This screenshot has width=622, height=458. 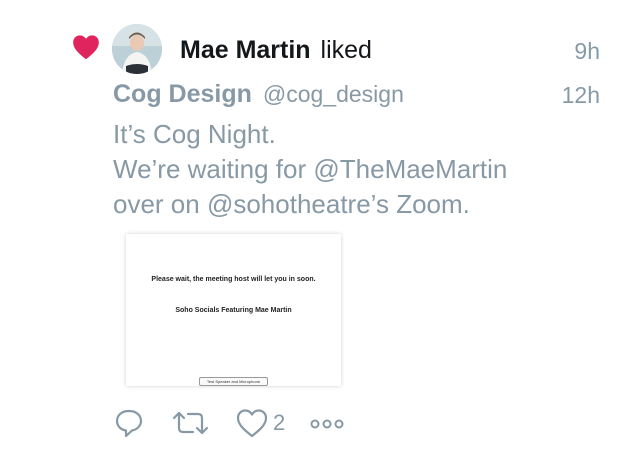 What do you see at coordinates (182, 94) in the screenshot?
I see `tweet-author: Cog Design` at bounding box center [182, 94].